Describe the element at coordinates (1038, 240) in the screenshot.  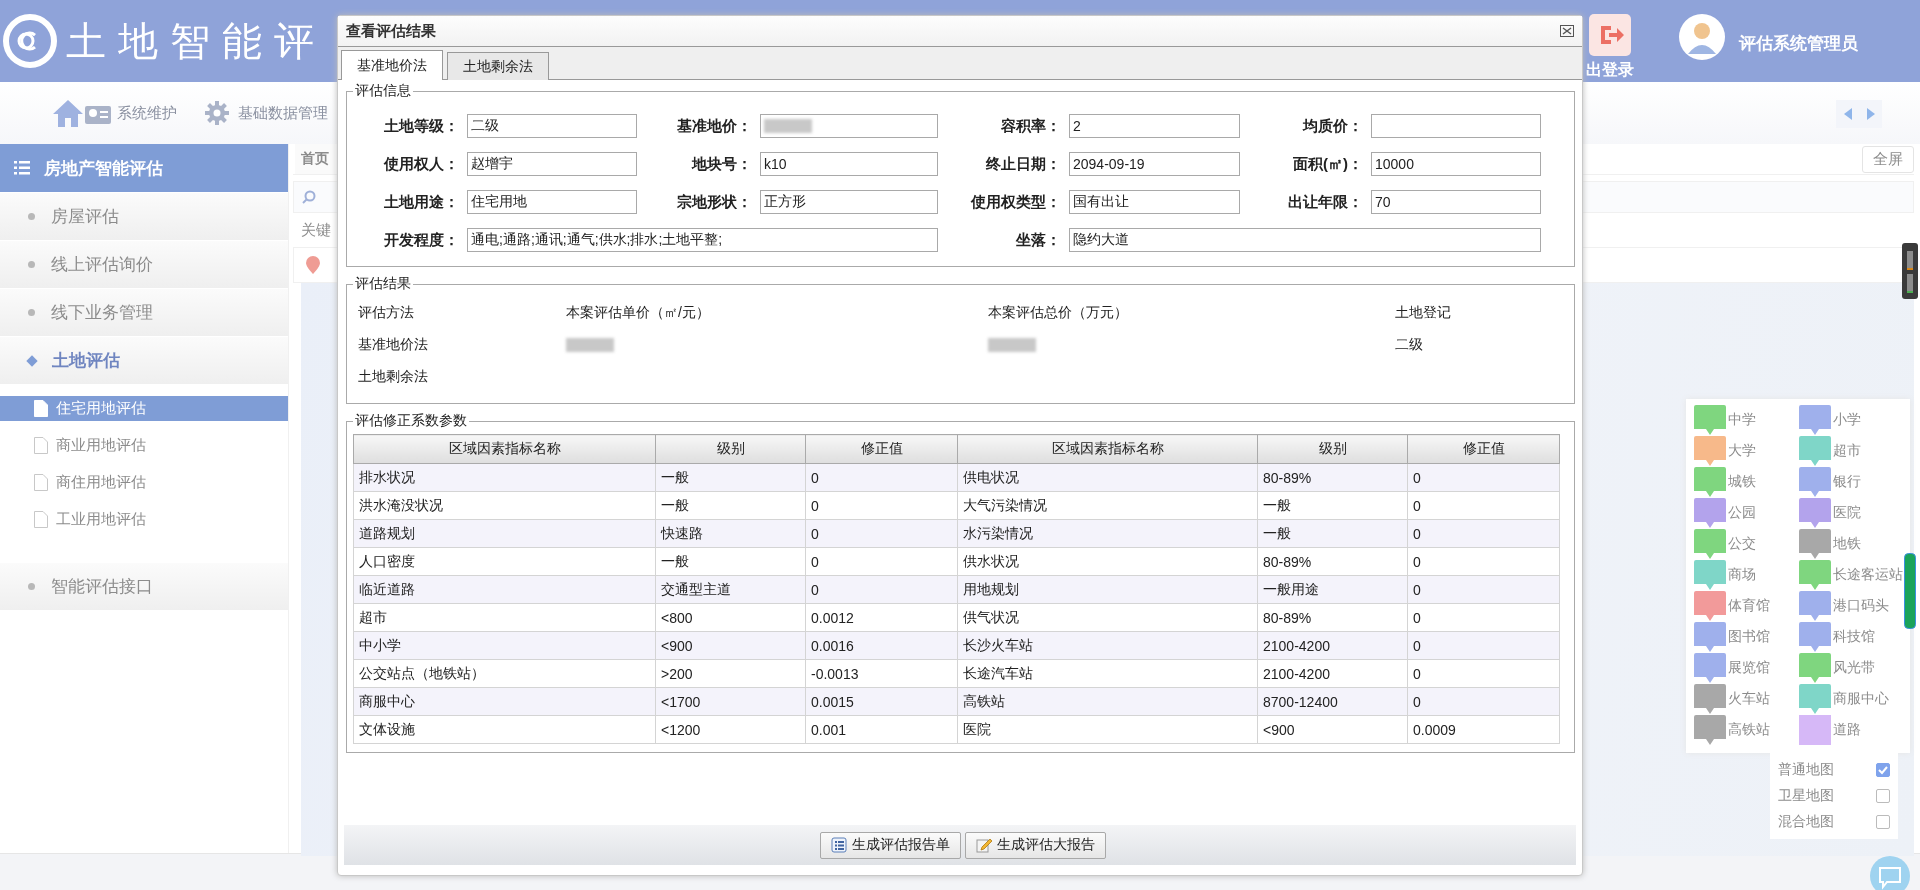
I see `field-label: 坐落：` at that location.